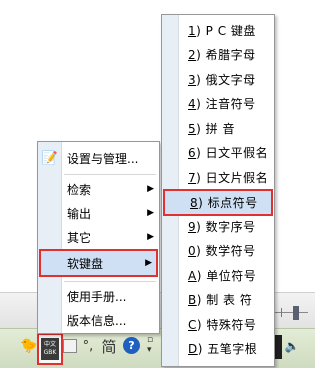  Describe the element at coordinates (192, 55) in the screenshot. I see `soft-keyboard-item-key: 2` at that location.